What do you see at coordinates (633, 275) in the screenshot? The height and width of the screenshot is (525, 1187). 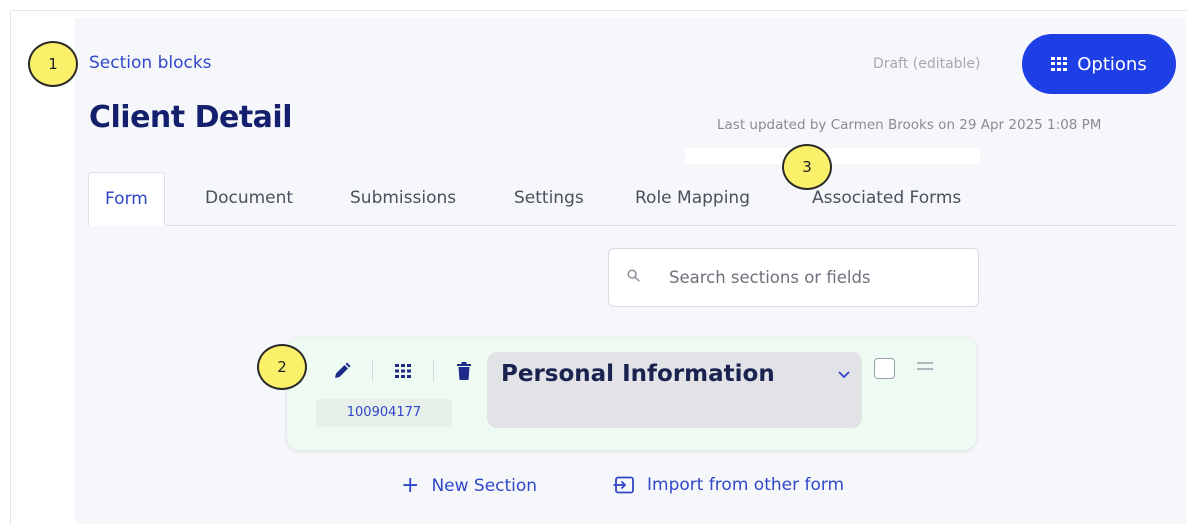 I see `search-icon` at bounding box center [633, 275].